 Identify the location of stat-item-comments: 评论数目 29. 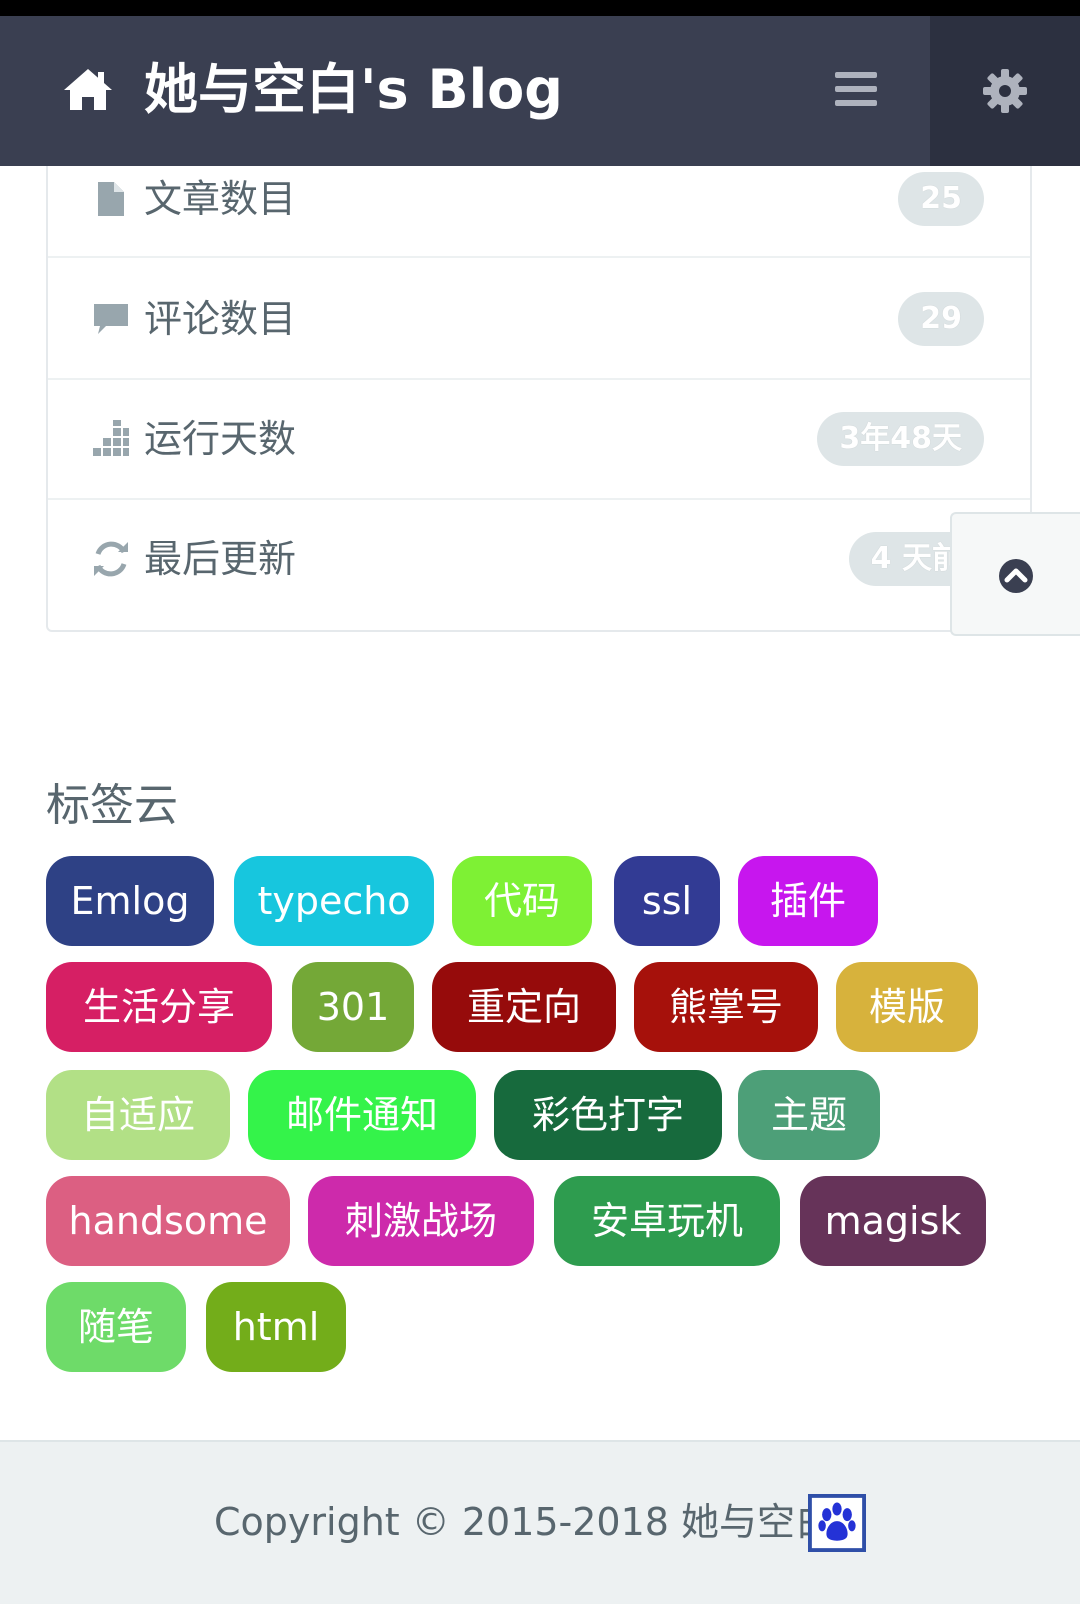
(539, 319).